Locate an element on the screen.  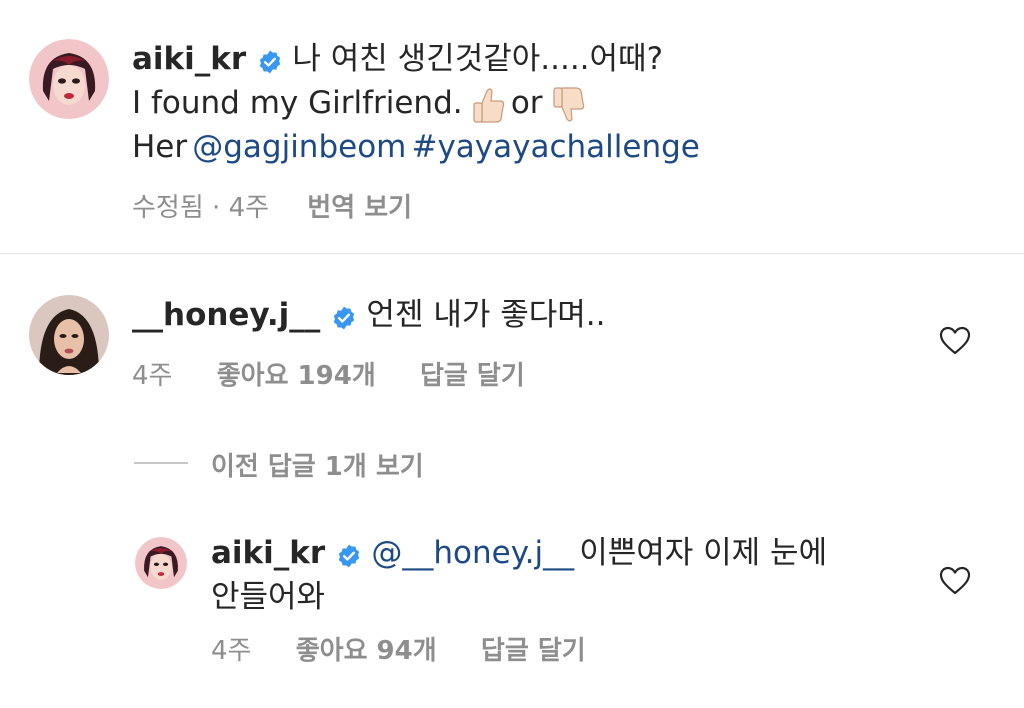
caption-time: 4주 is located at coordinates (249, 208).